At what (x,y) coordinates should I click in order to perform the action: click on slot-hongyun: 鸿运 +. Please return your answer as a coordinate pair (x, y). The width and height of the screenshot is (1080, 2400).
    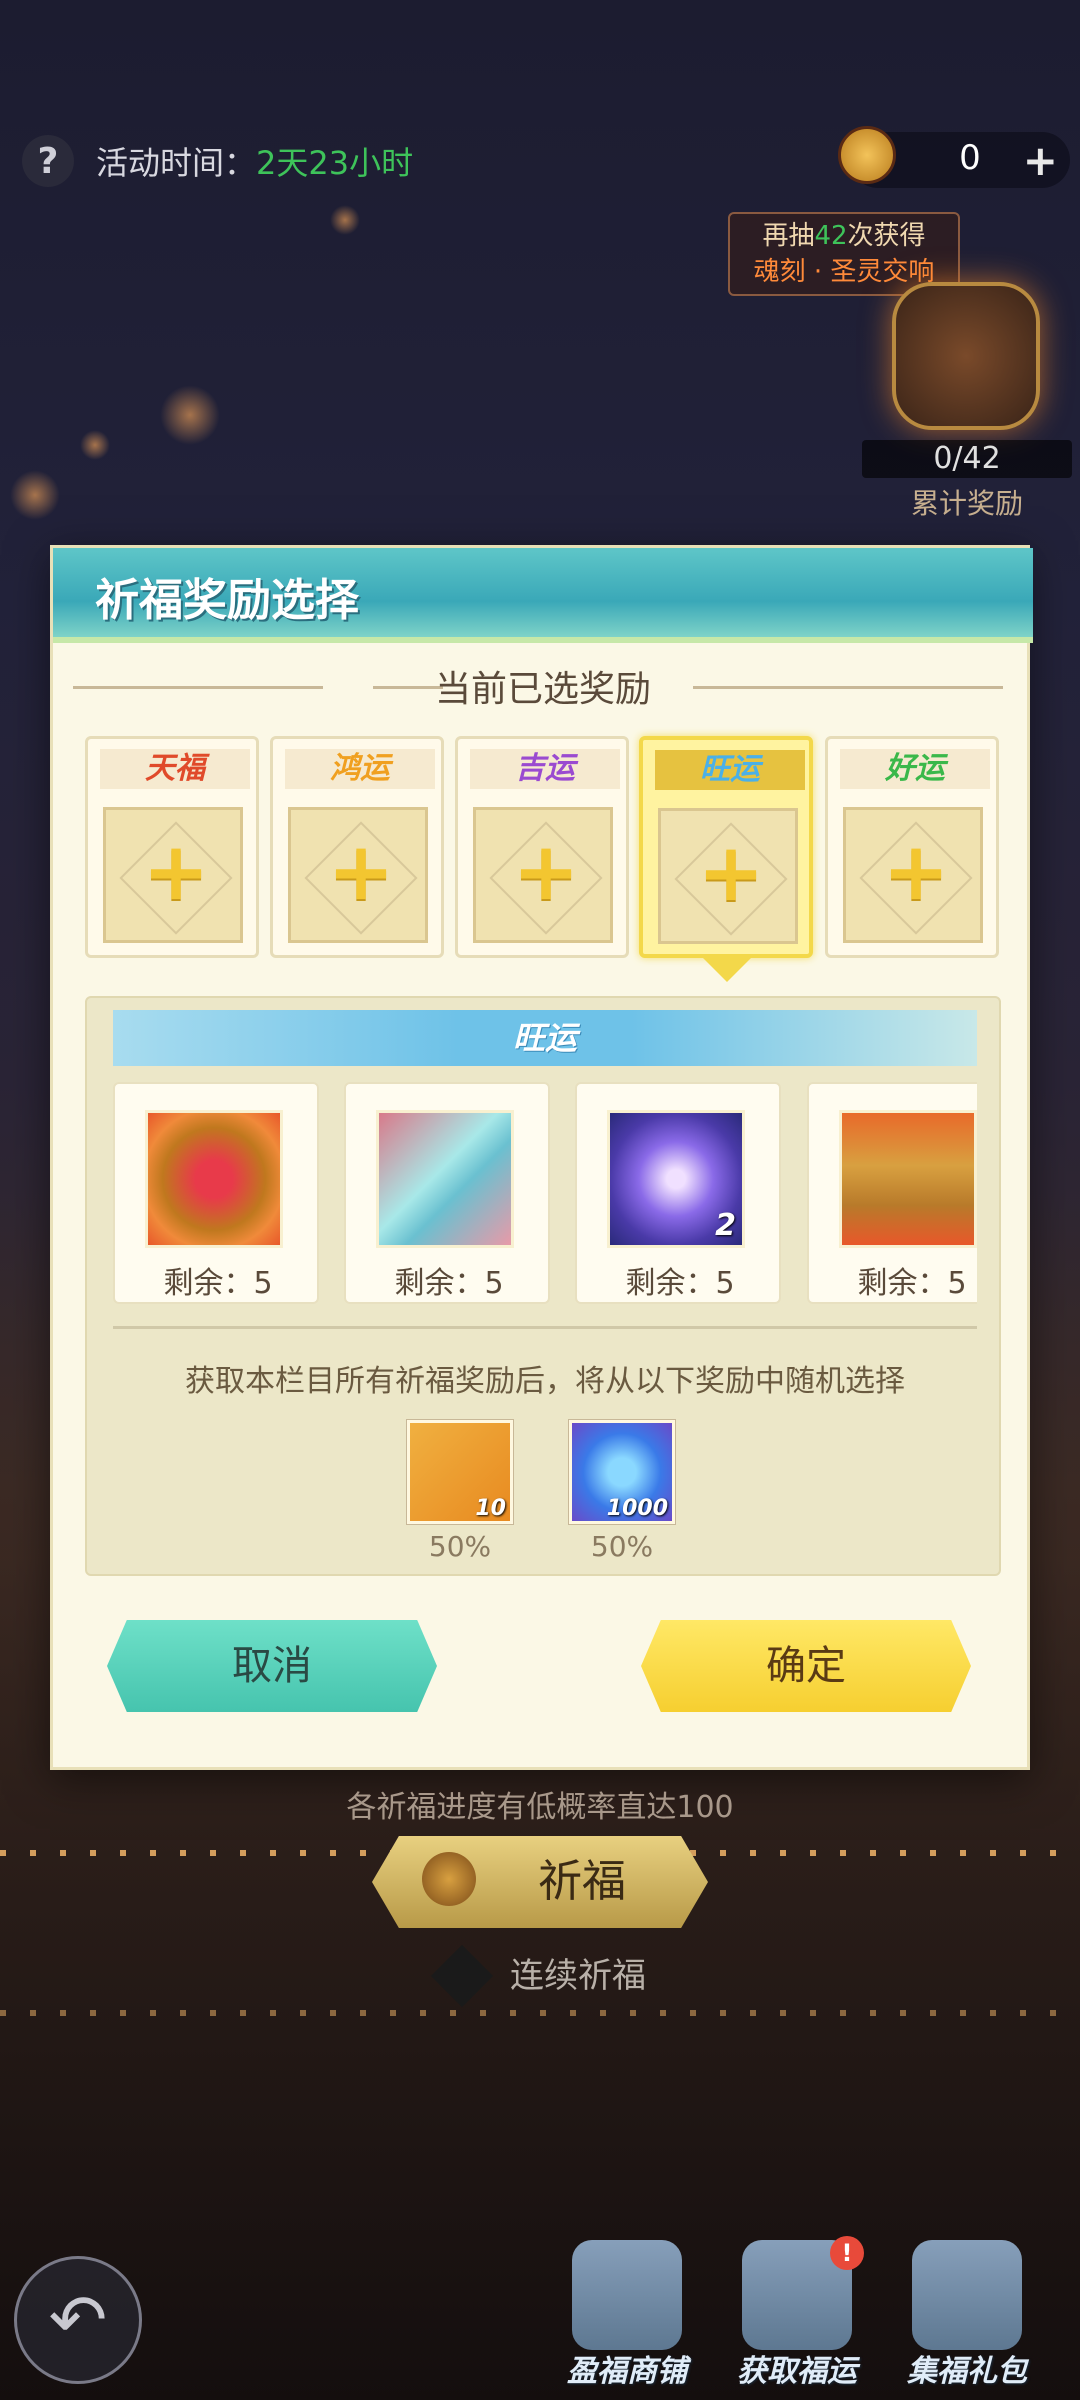
    Looking at the image, I should click on (357, 847).